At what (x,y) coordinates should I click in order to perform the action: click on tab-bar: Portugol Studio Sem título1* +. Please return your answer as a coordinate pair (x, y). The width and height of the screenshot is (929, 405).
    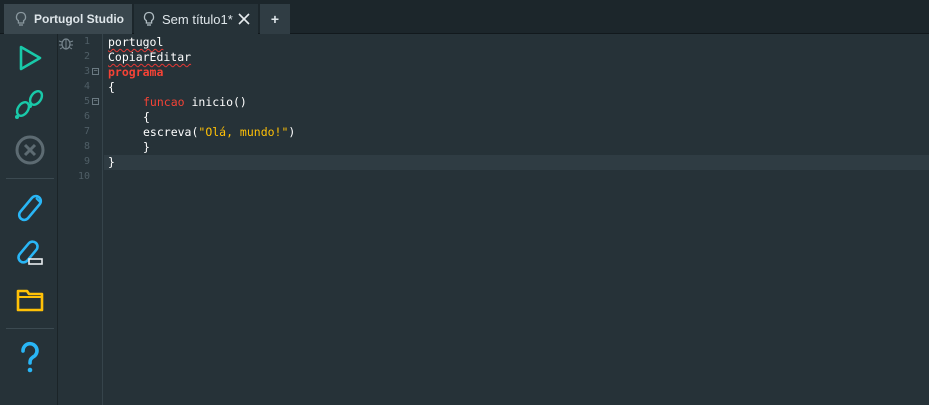
    Looking at the image, I should click on (464, 17).